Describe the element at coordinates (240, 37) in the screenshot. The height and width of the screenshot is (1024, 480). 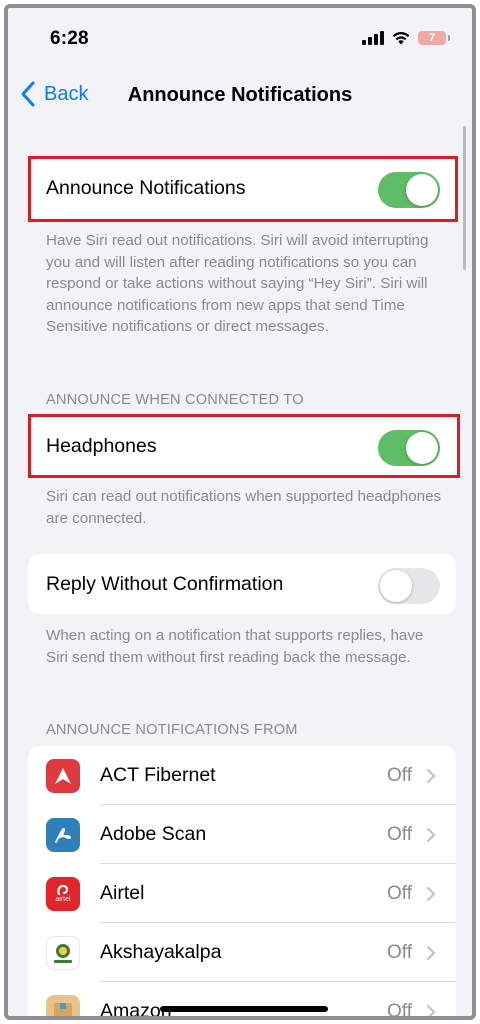
I see `status-bar: 6:28 7` at that location.